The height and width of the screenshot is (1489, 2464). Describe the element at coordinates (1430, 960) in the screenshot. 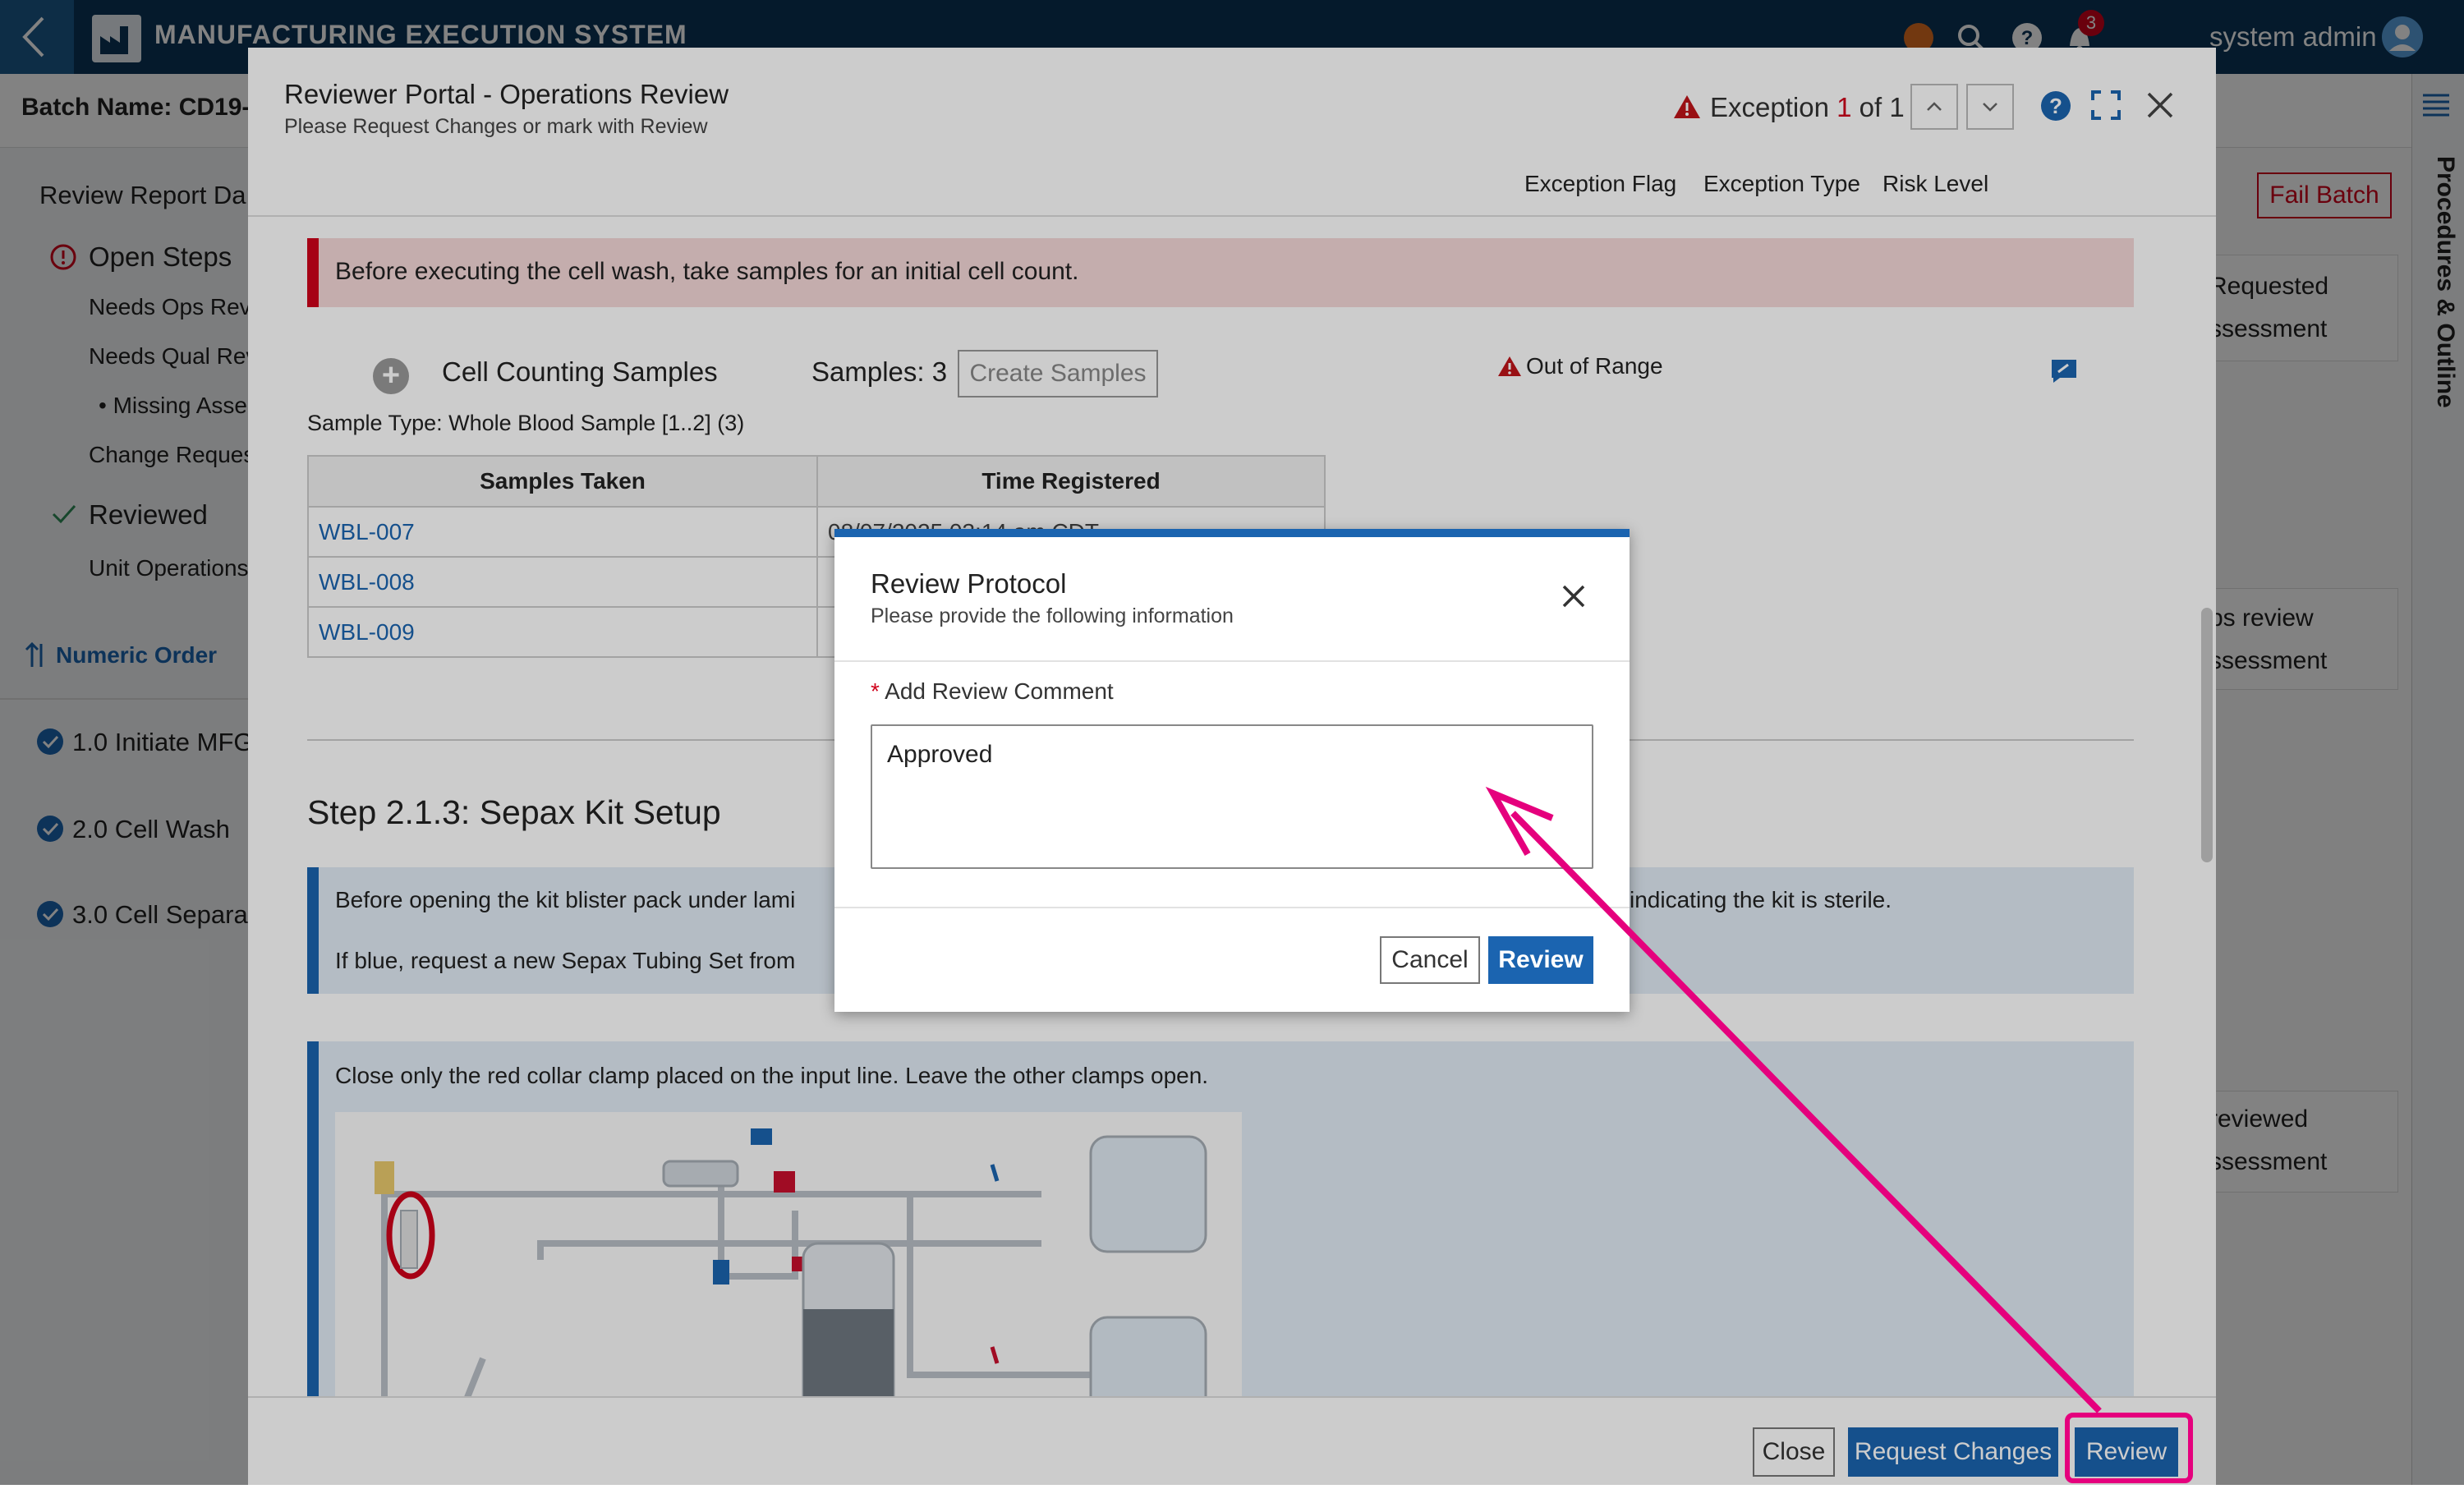

I see `cancel-button: Cancel` at that location.